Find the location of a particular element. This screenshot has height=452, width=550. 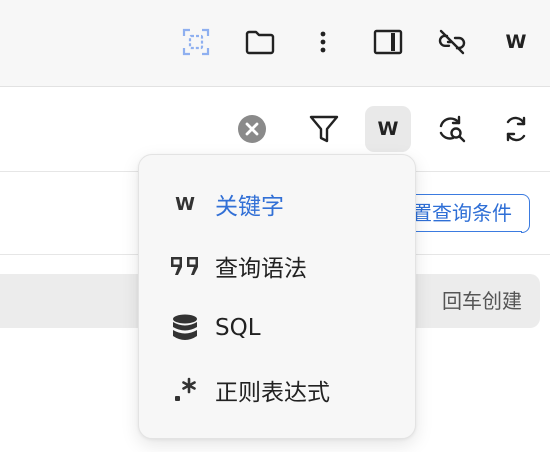

regex-icon is located at coordinates (185, 390).